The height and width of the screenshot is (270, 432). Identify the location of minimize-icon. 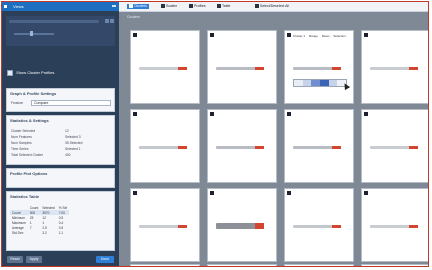
(114, 6).